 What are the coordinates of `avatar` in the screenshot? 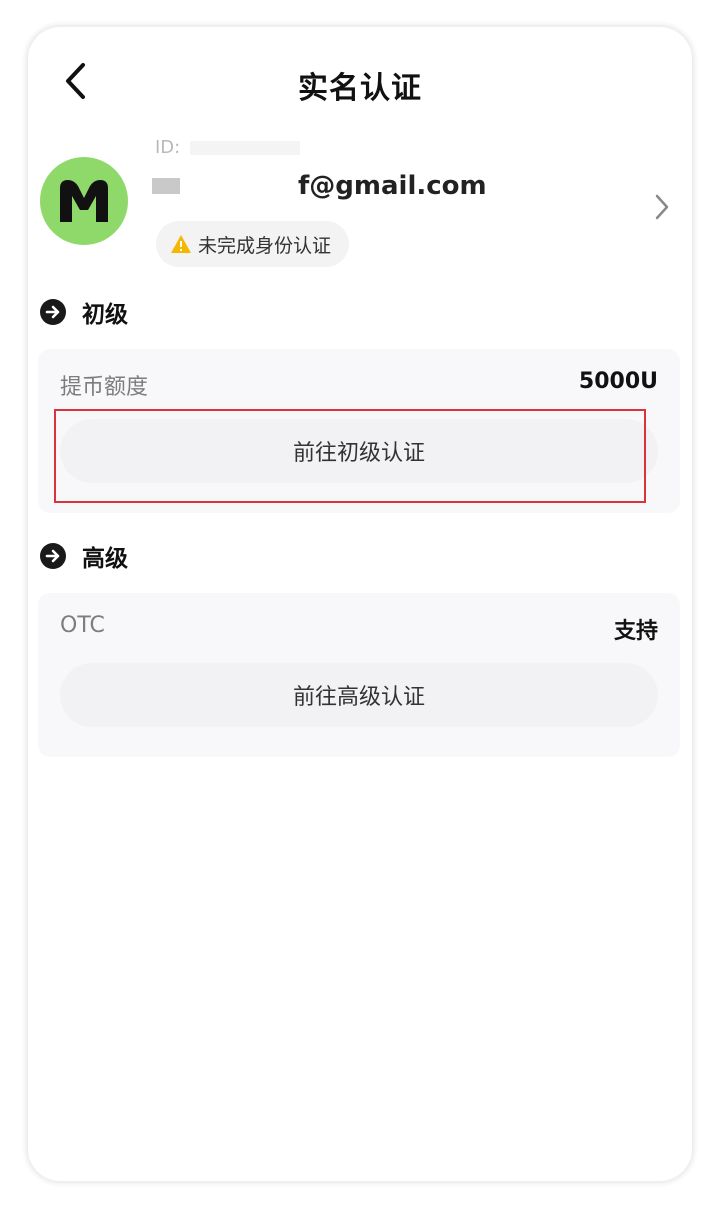 It's located at (84, 201).